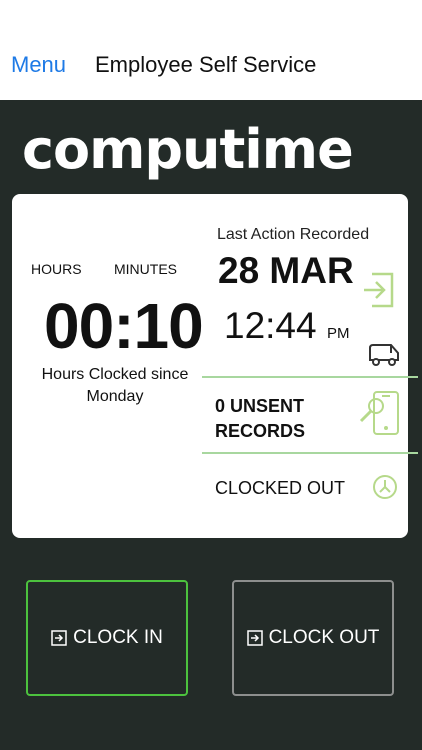 The image size is (422, 750). Describe the element at coordinates (270, 325) in the screenshot. I see `last-action-time: 12:44` at that location.